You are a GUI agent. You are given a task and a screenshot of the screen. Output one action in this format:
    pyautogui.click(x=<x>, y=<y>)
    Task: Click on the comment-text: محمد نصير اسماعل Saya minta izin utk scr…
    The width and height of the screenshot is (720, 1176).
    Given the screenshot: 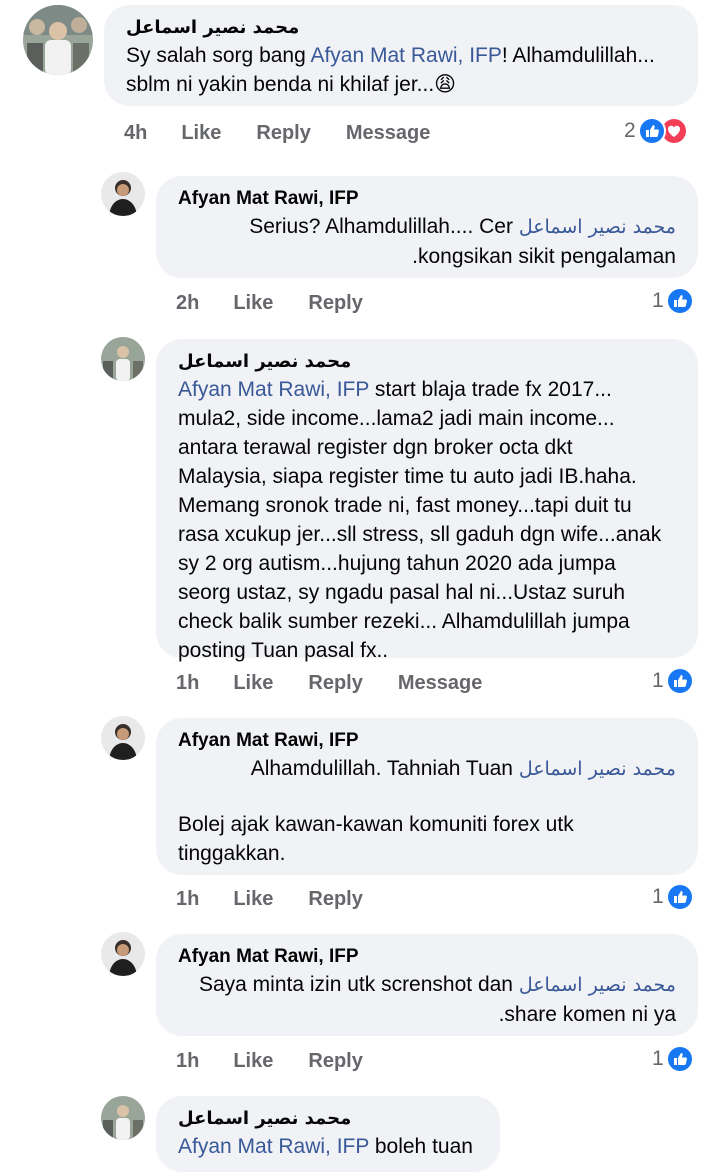 What is the action you would take?
    pyautogui.click(x=437, y=984)
    